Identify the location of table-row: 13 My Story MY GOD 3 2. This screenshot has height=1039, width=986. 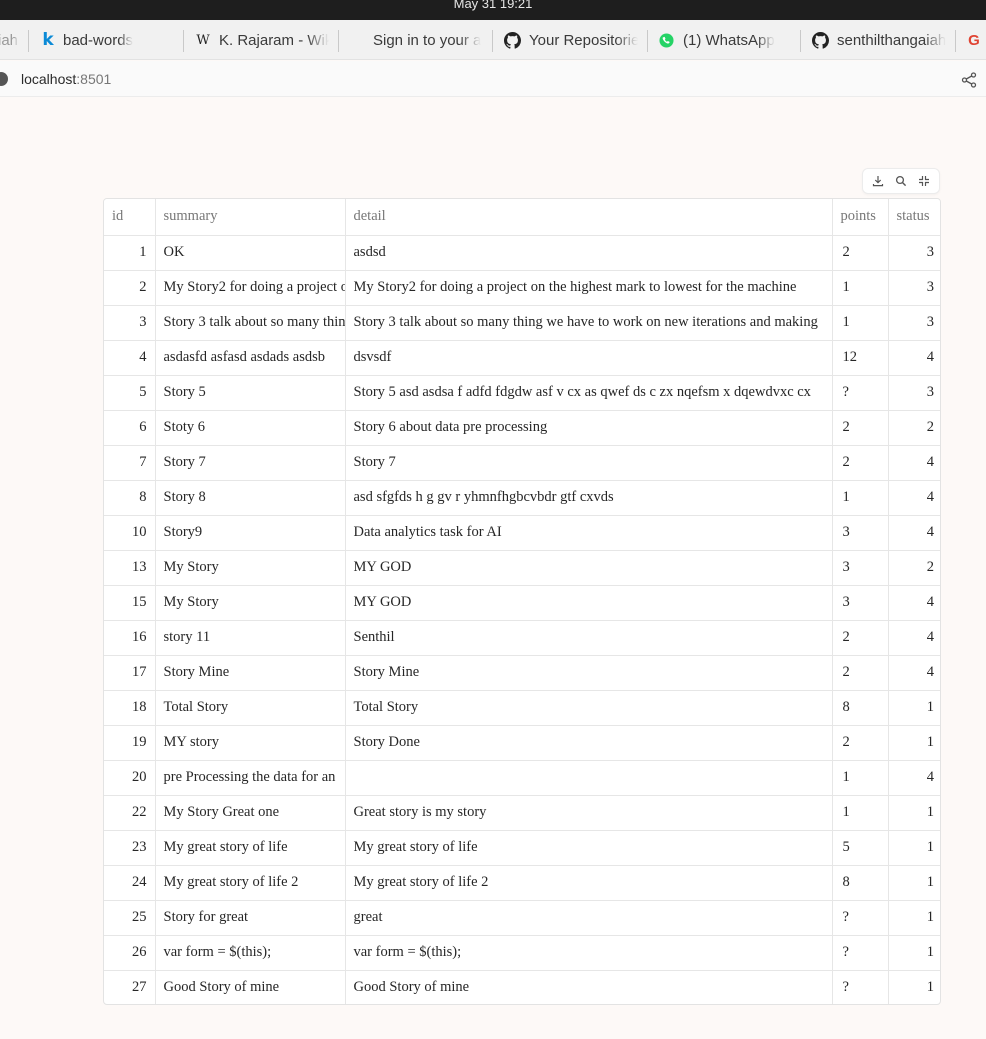
(522, 568).